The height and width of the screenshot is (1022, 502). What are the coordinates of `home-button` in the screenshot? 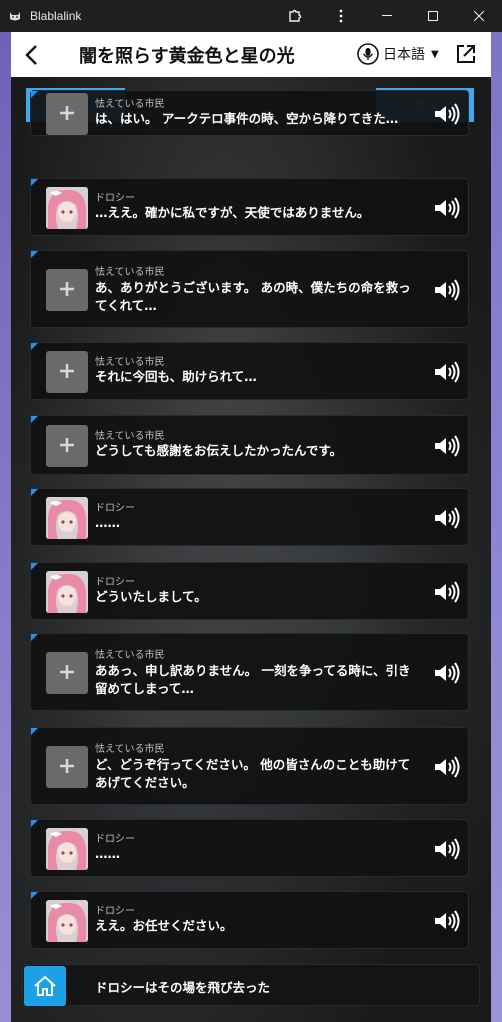 It's located at (45, 986).